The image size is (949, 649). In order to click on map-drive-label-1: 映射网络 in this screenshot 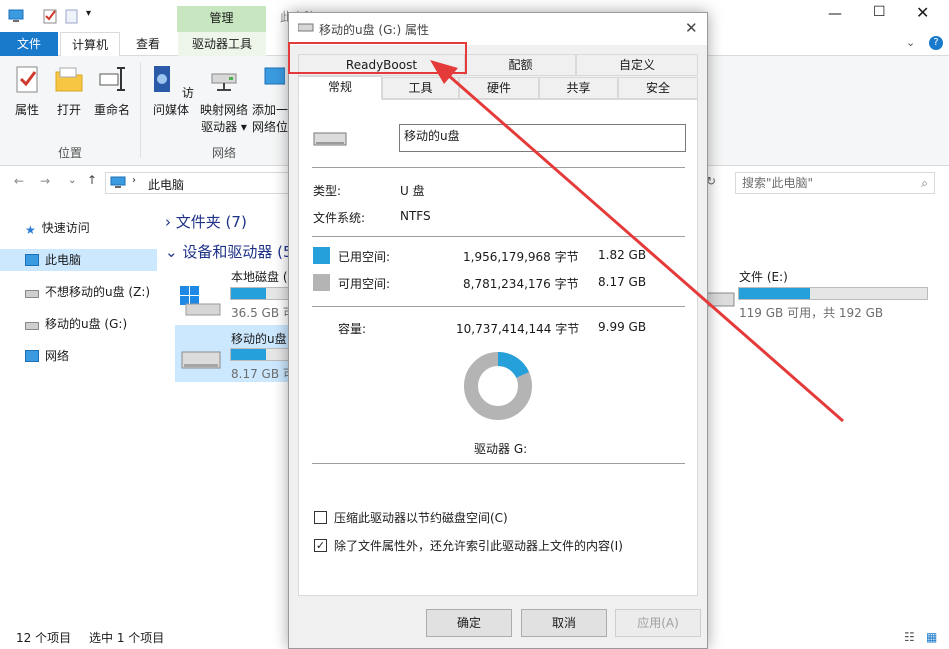, I will do `click(223, 110)`.